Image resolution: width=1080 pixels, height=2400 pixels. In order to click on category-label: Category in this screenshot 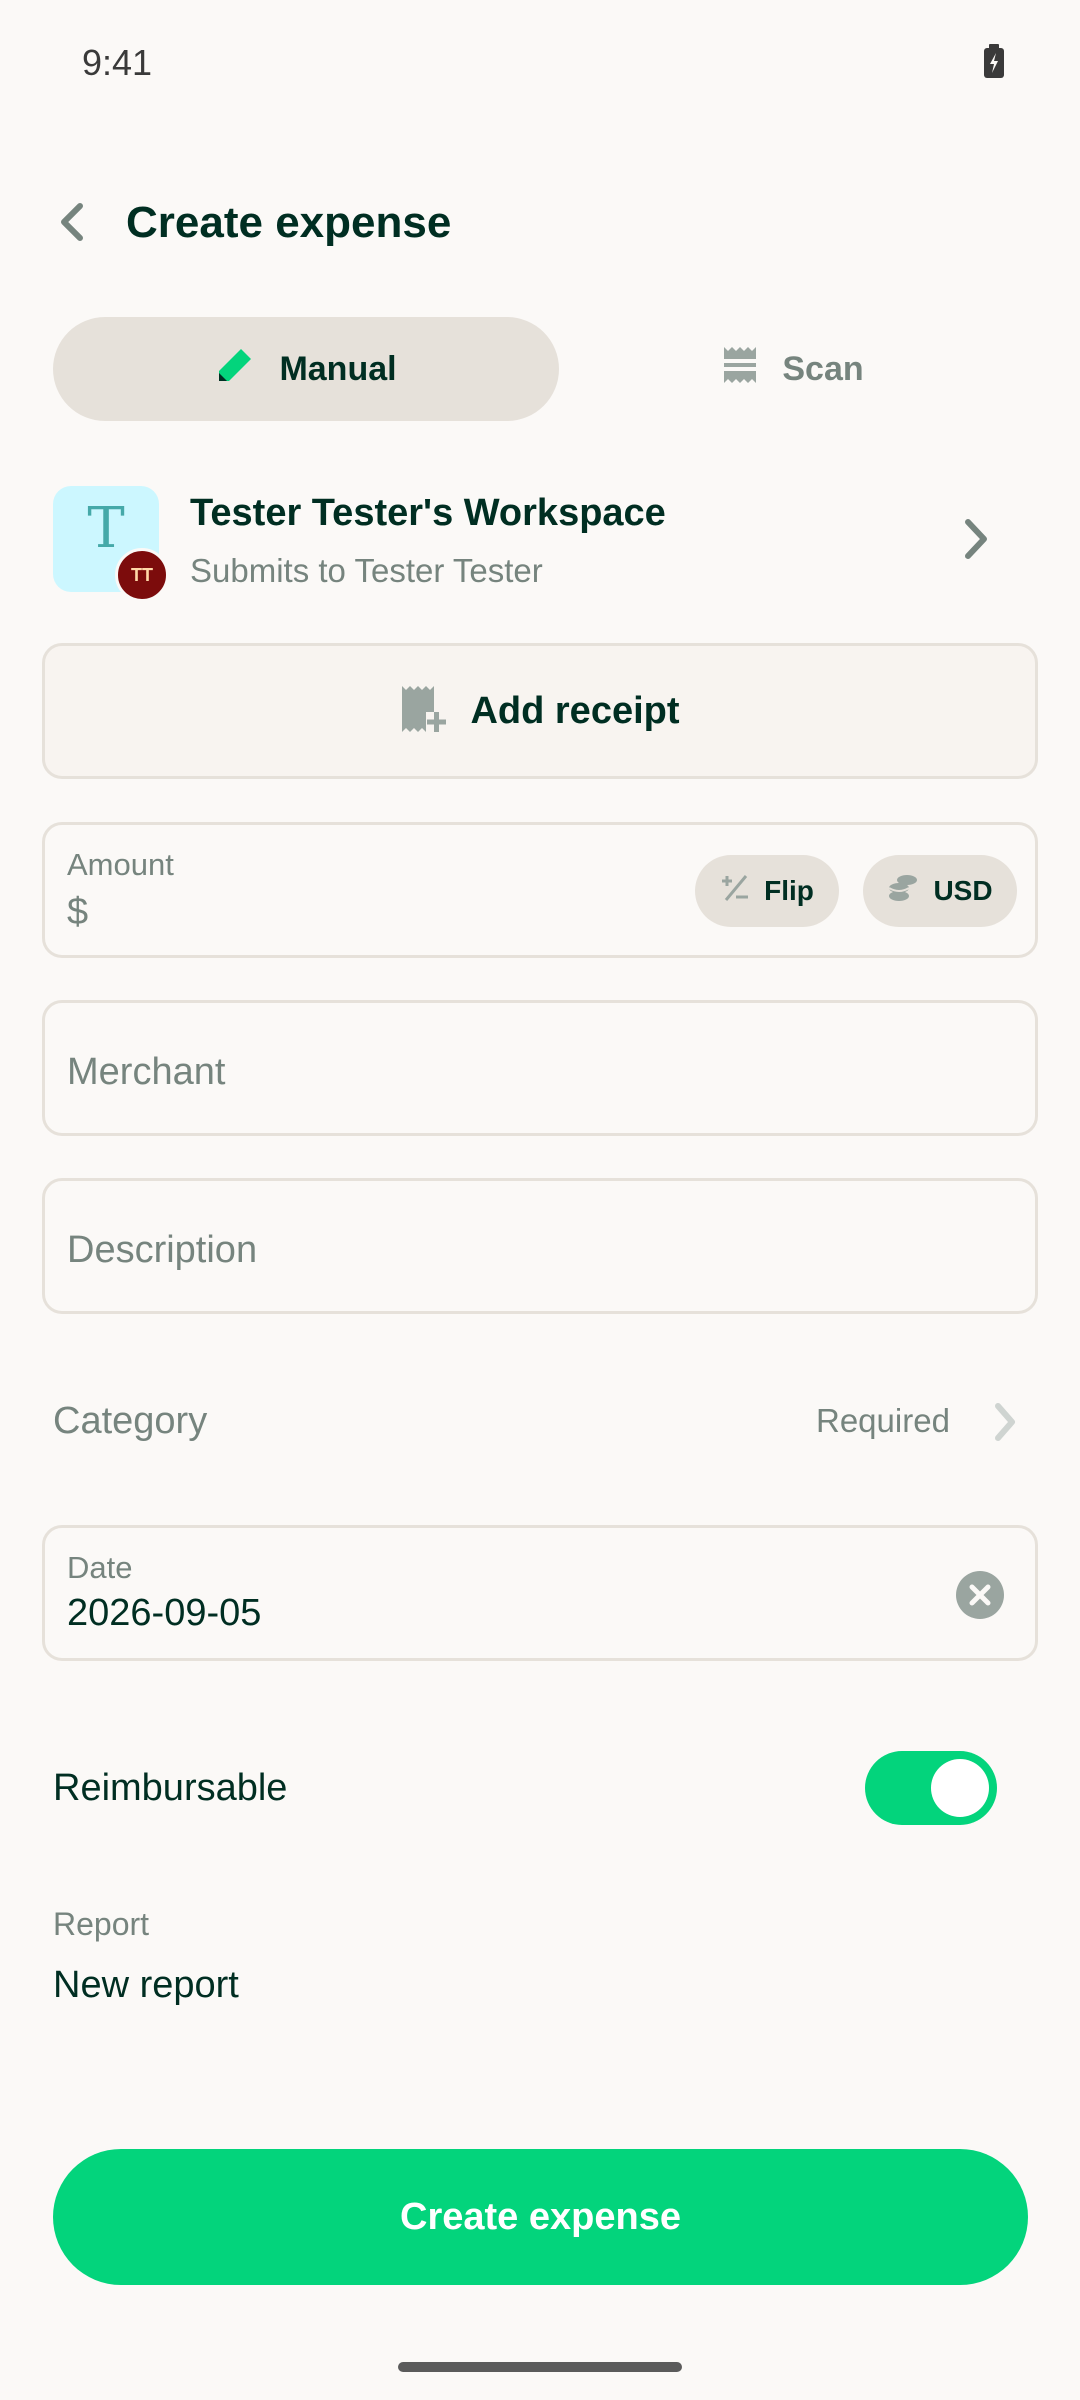, I will do `click(130, 1421)`.